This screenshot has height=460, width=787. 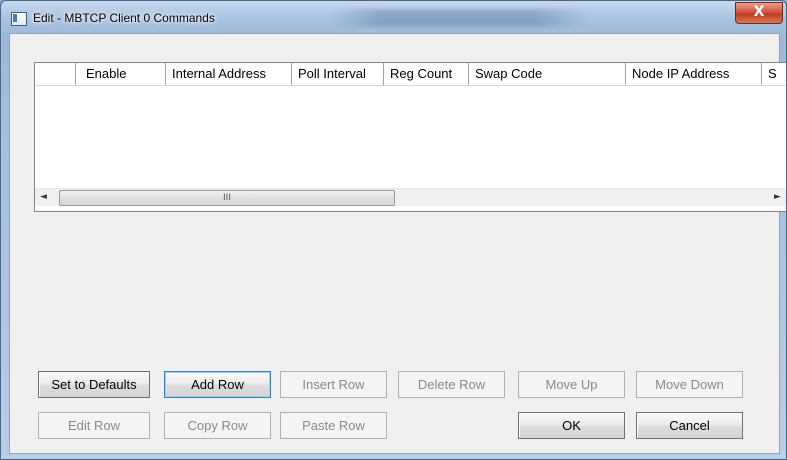 I want to click on scroll-thumb: III, so click(x=227, y=198).